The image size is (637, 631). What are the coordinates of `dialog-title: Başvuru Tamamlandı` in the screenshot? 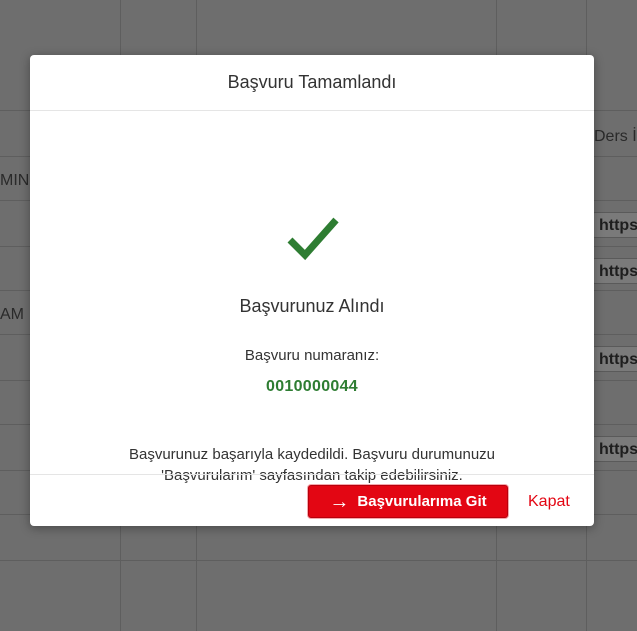 It's located at (312, 82).